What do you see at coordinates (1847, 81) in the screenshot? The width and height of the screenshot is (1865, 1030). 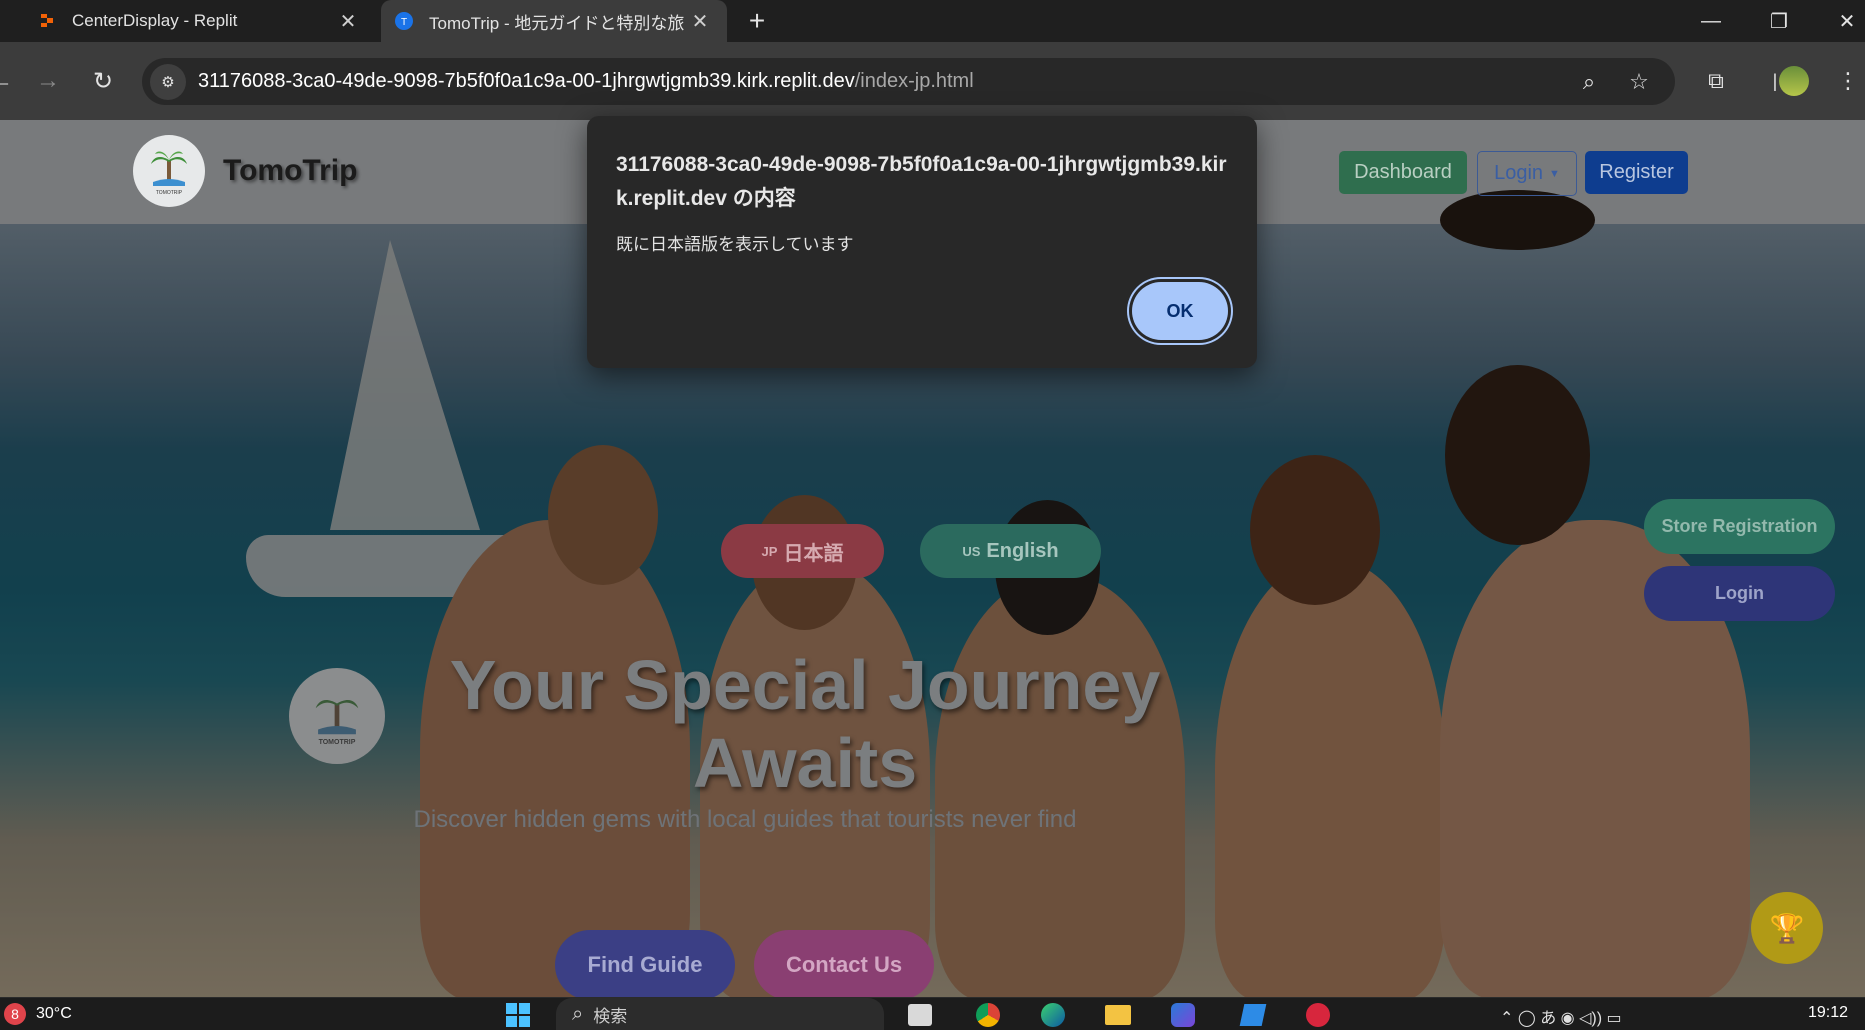 I see `menu-icon: ⋮` at bounding box center [1847, 81].